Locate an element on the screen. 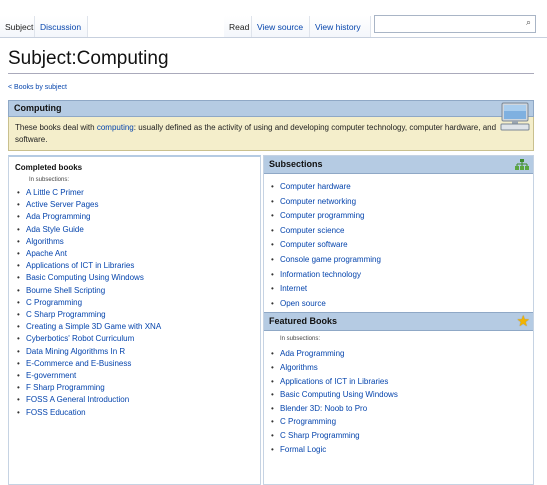 The width and height of the screenshot is (547, 485). tab-view-source: View source is located at coordinates (280, 27).